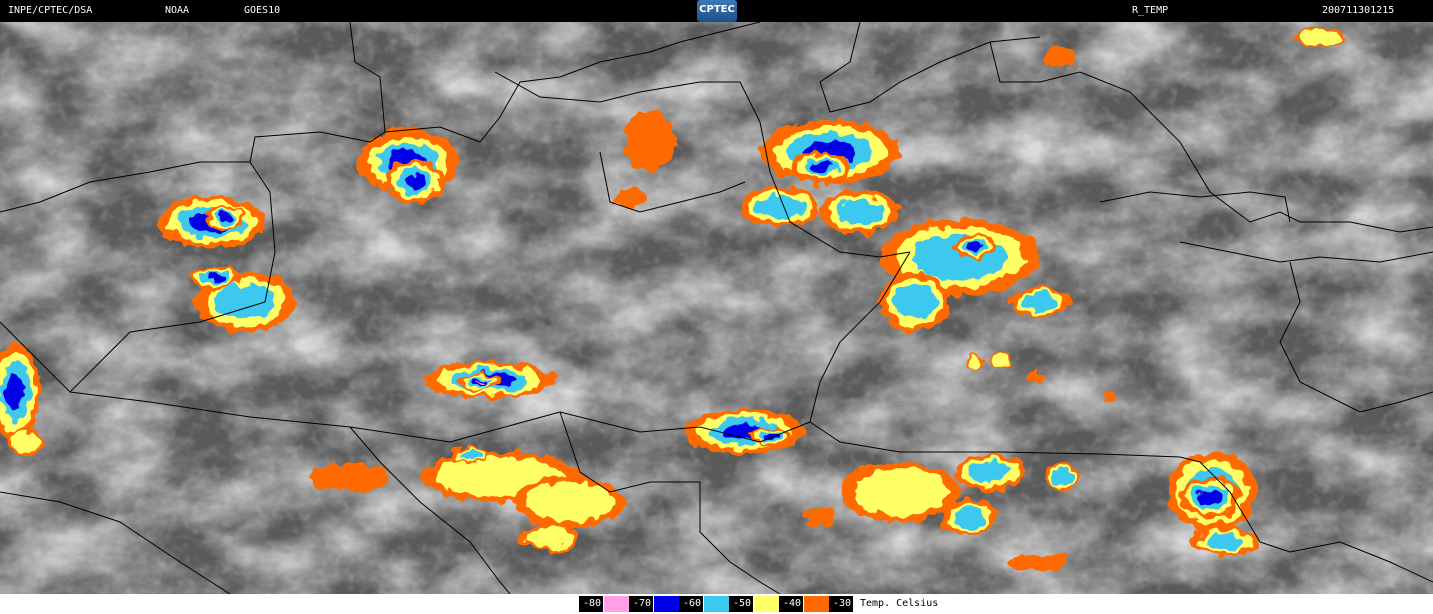  What do you see at coordinates (741, 604) in the screenshot?
I see `legend-label-minus50: -50` at bounding box center [741, 604].